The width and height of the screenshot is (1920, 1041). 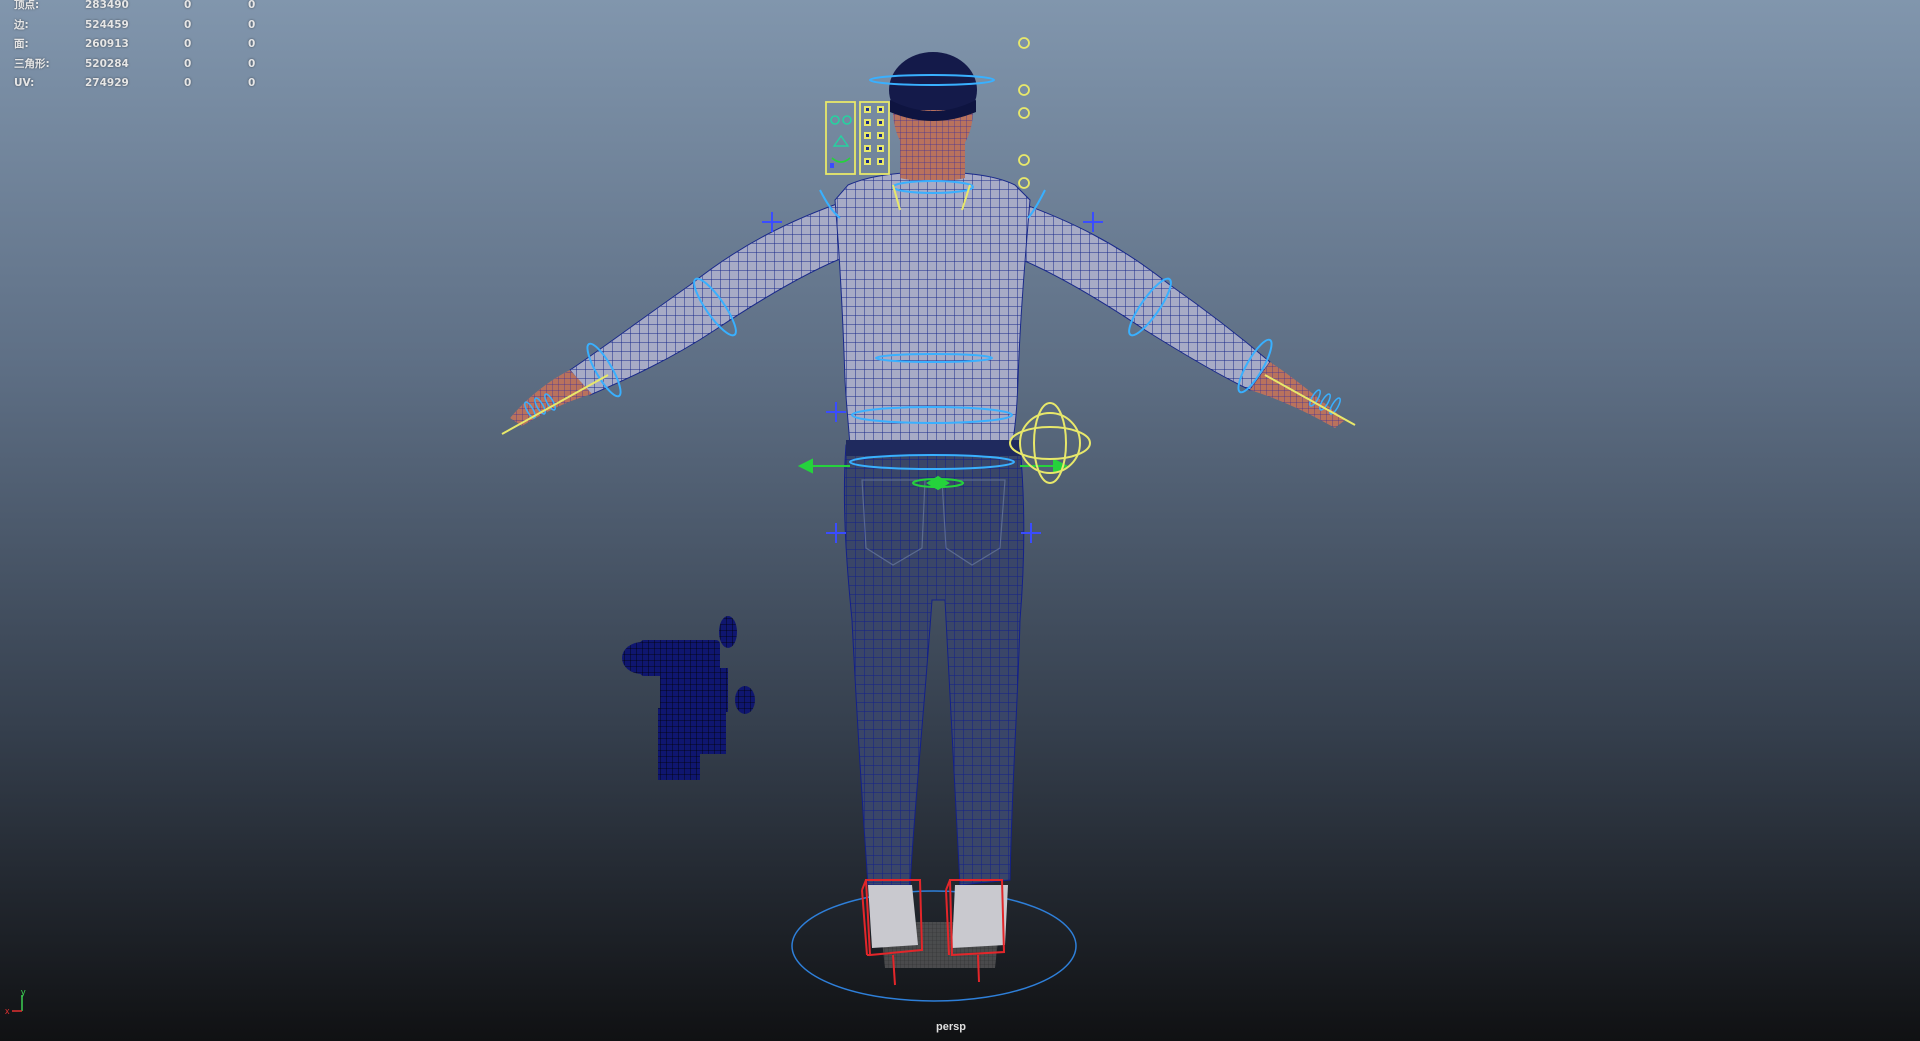 I want to click on hud-label: 顶点:, so click(x=27, y=5).